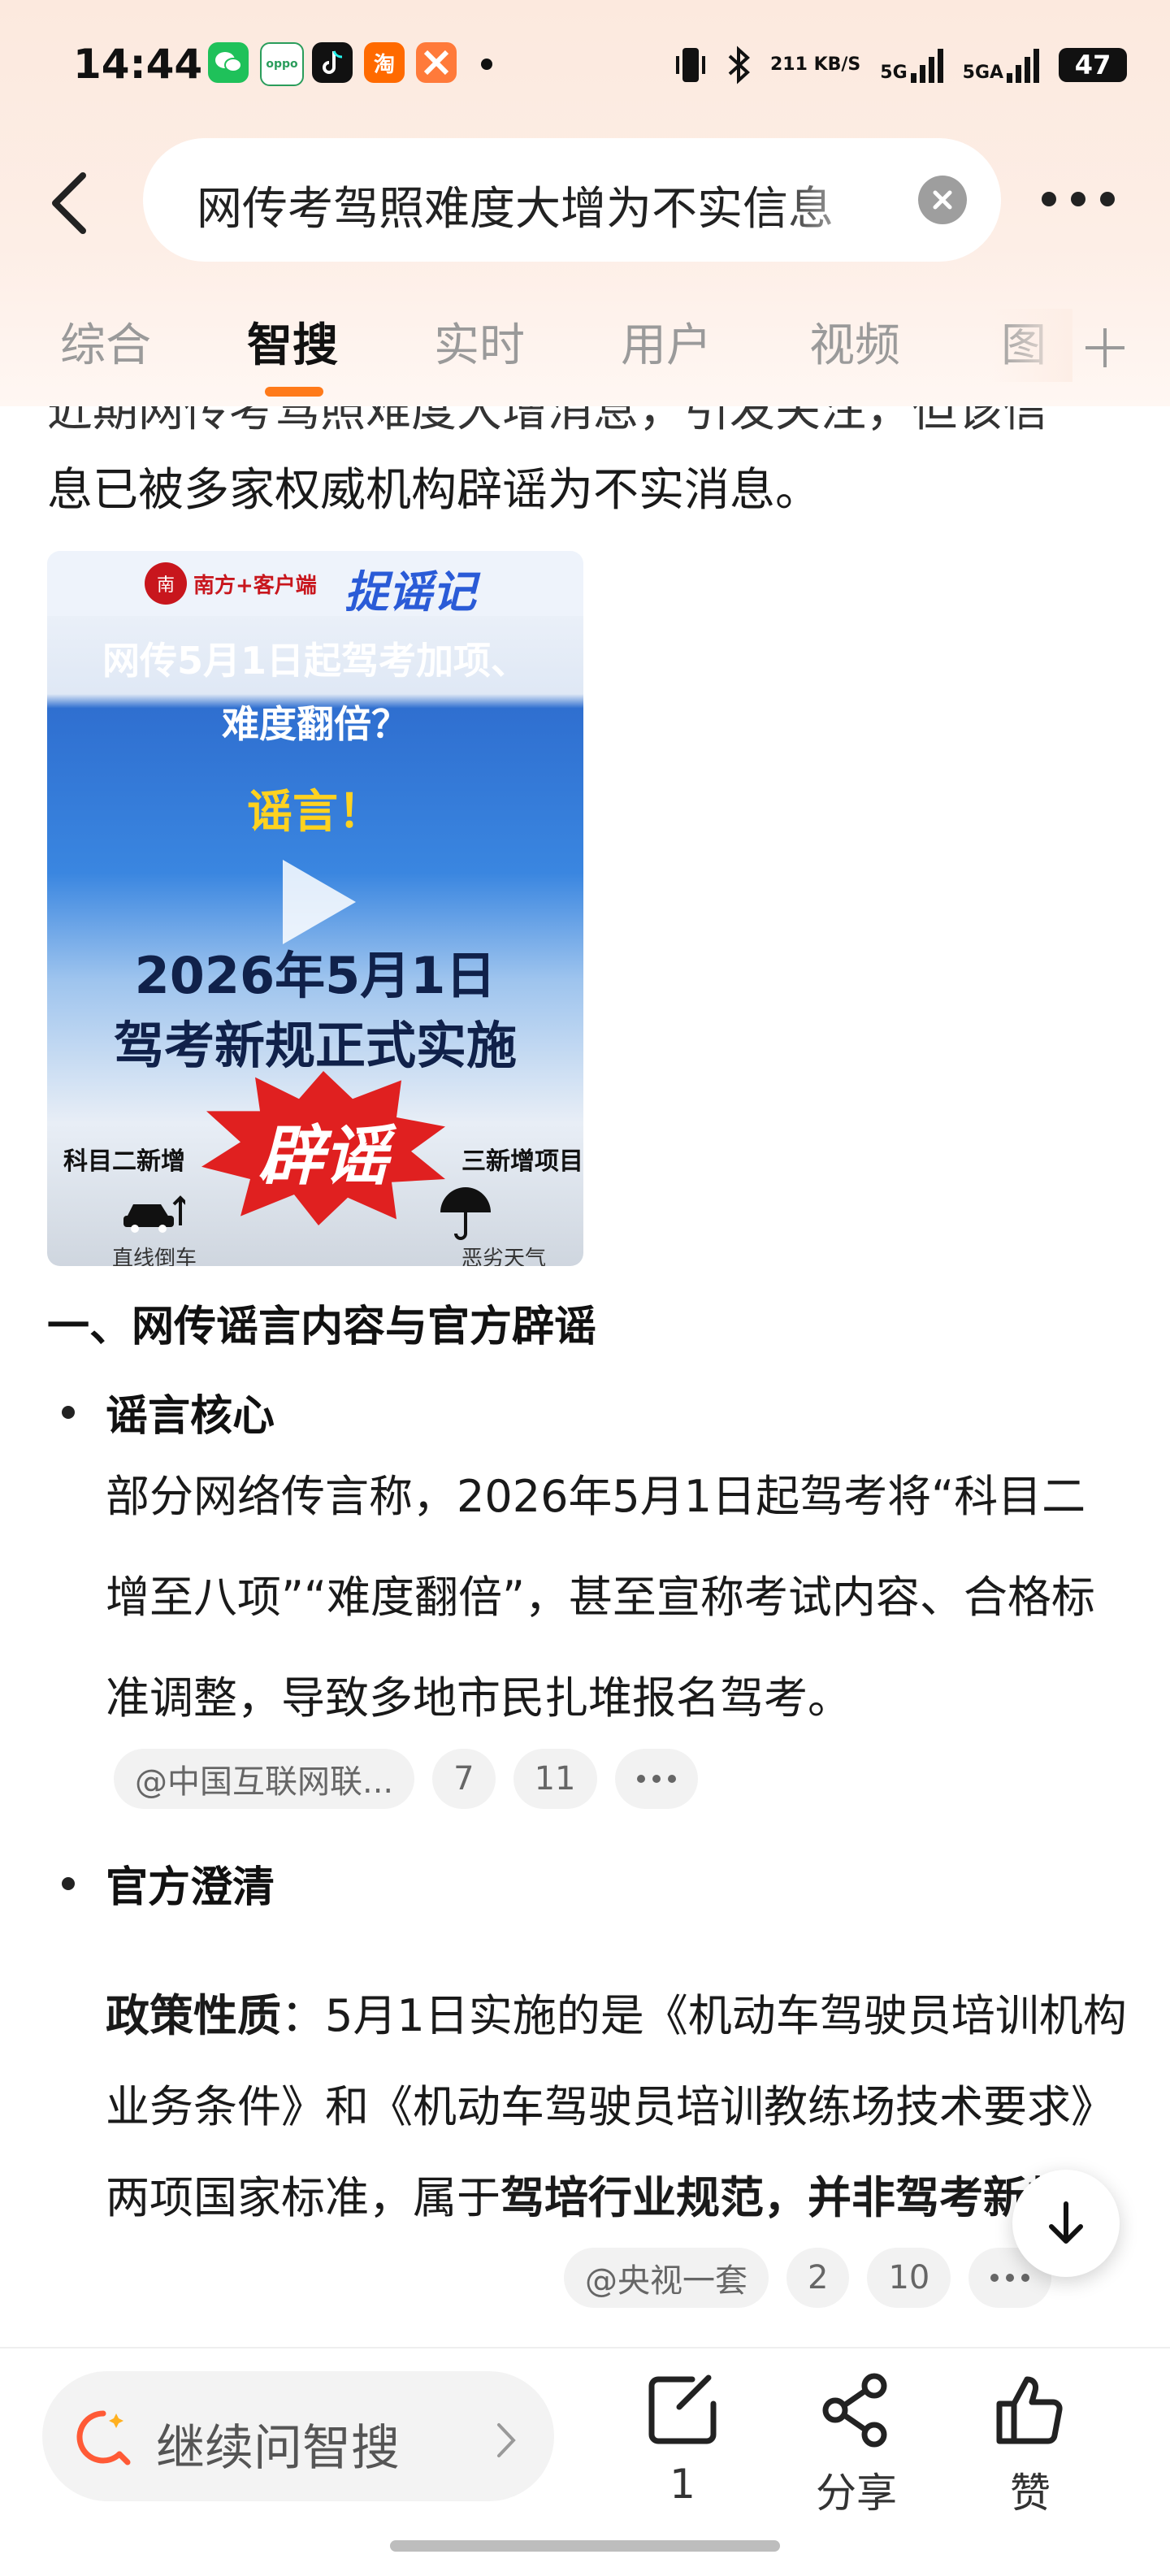 The height and width of the screenshot is (2576, 1170). I want to click on video-left-caption: 科目二新增, so click(124, 1161).